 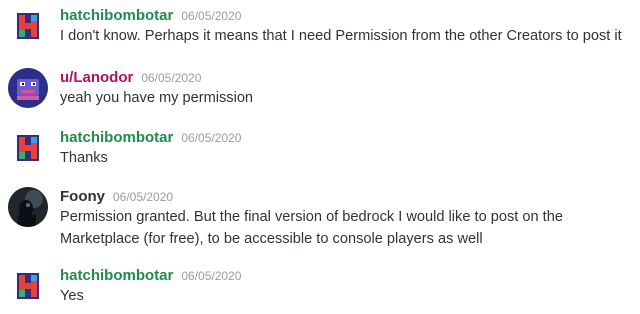 What do you see at coordinates (28, 88) in the screenshot?
I see `lanodor-creature-avatar-icon` at bounding box center [28, 88].